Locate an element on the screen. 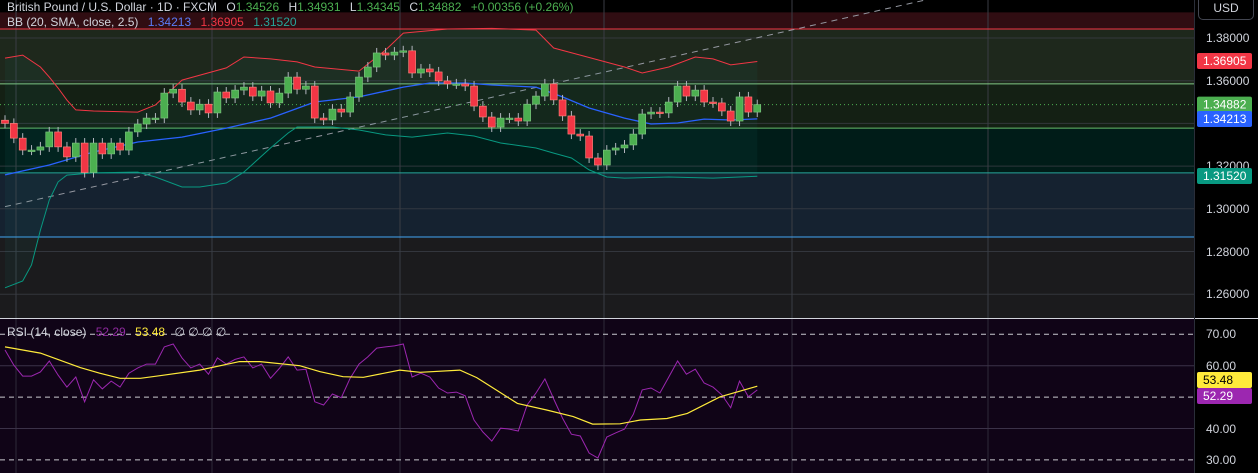 This screenshot has width=1258, height=473. bb-upper-value: 1.36905 is located at coordinates (222, 22).